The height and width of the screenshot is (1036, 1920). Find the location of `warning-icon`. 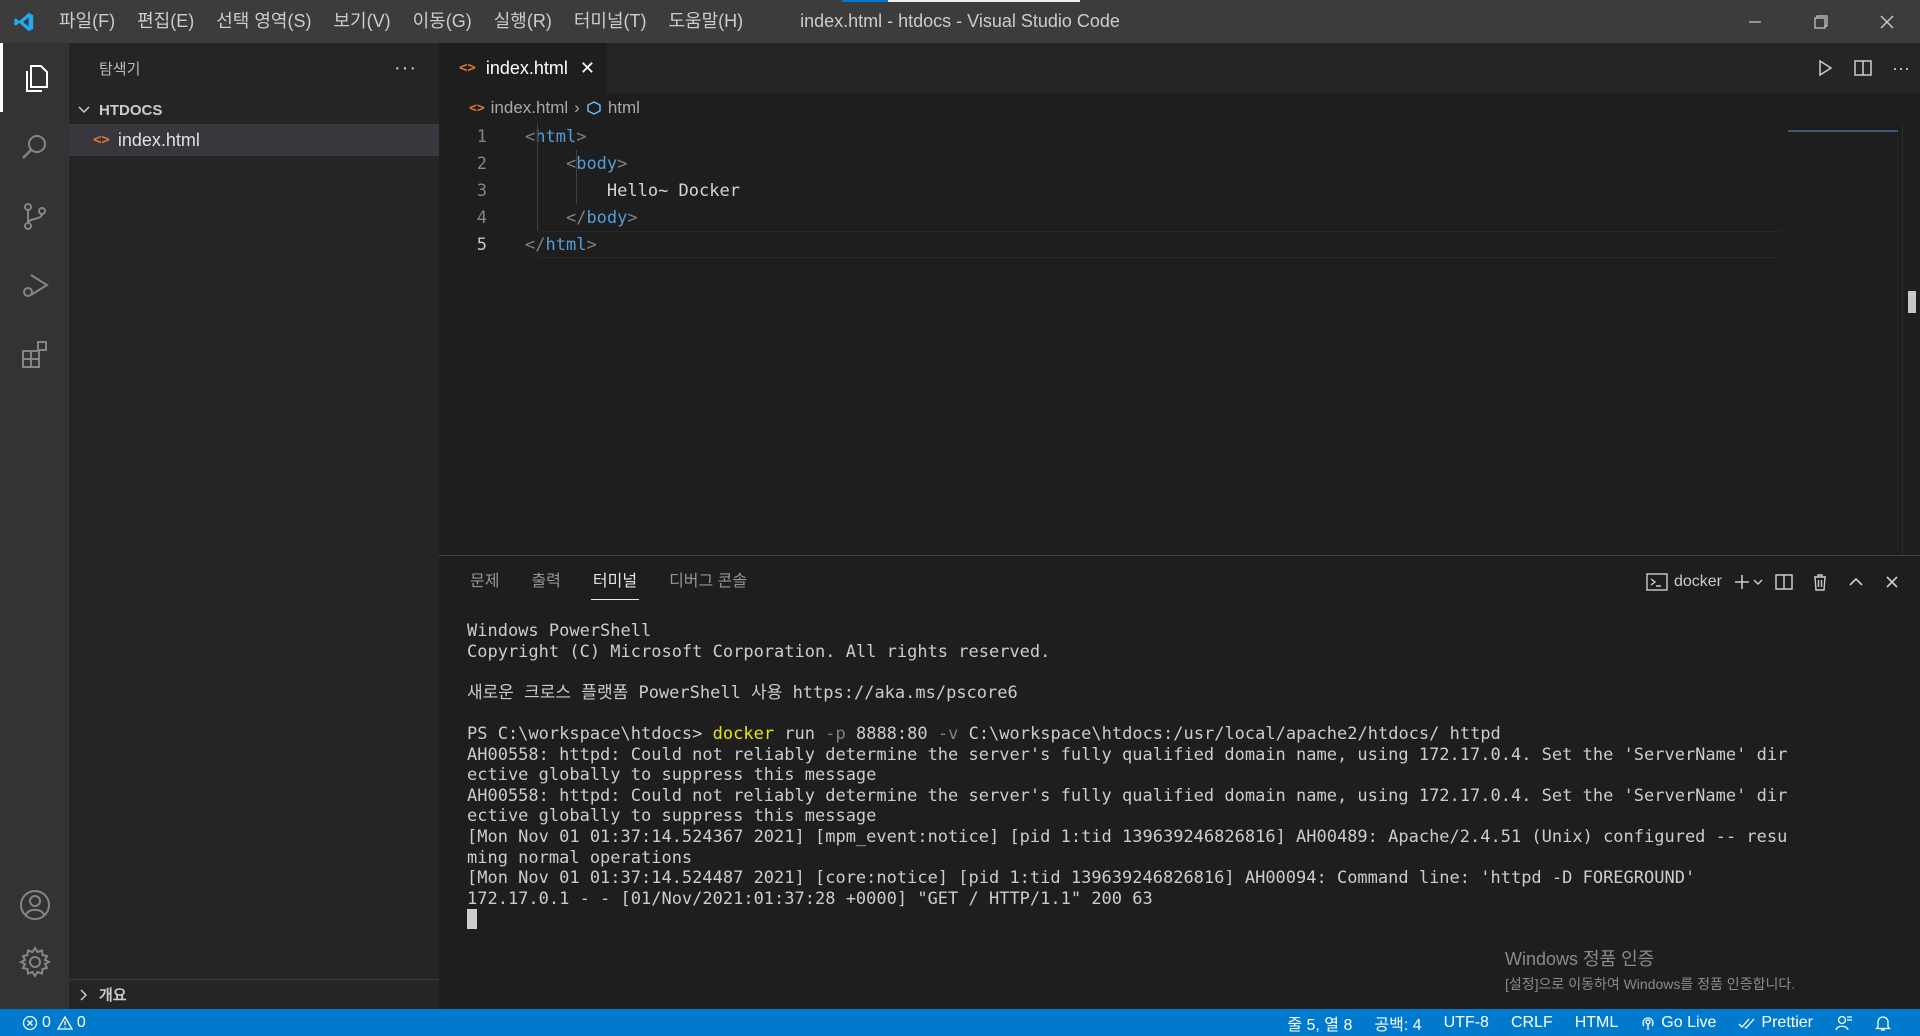

warning-icon is located at coordinates (64, 1022).